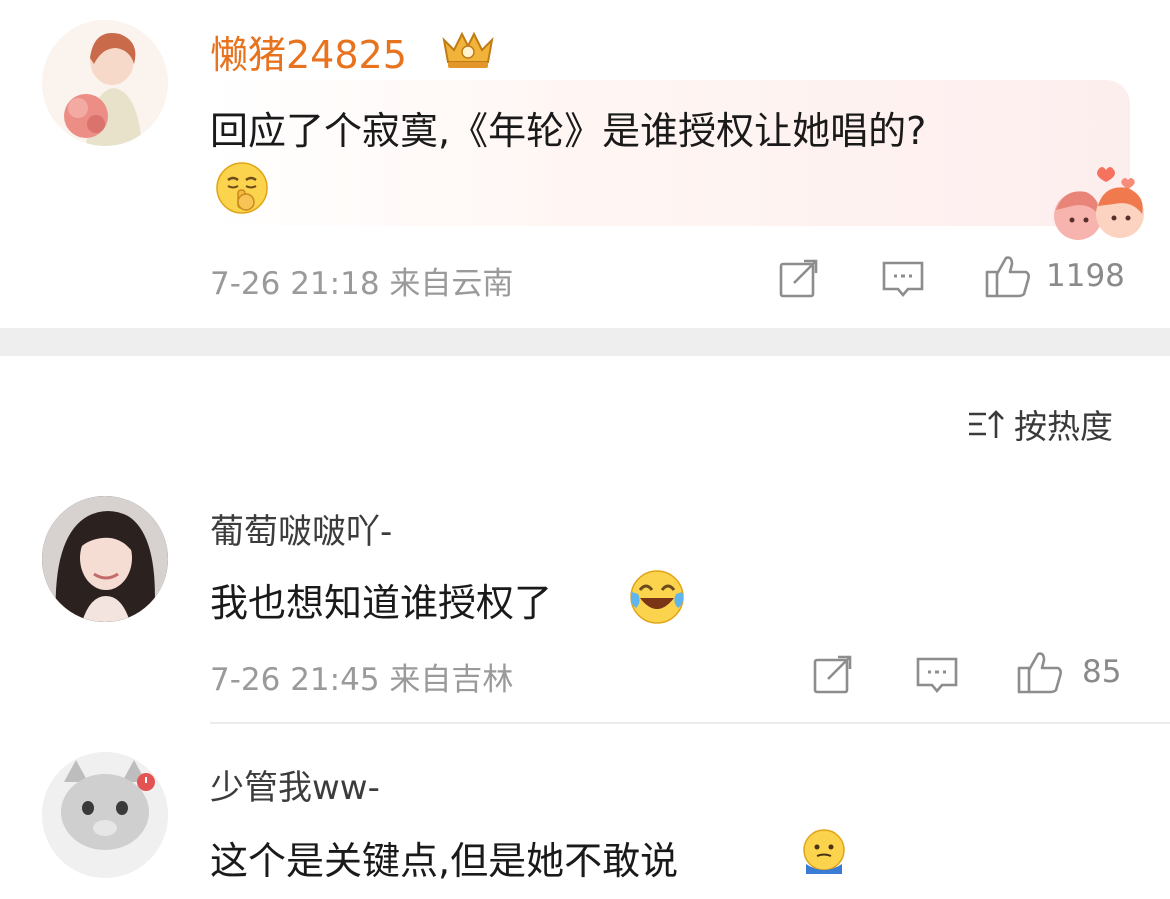  What do you see at coordinates (381, 603) in the screenshot?
I see `comment-text: 我也想知道谁授权了` at bounding box center [381, 603].